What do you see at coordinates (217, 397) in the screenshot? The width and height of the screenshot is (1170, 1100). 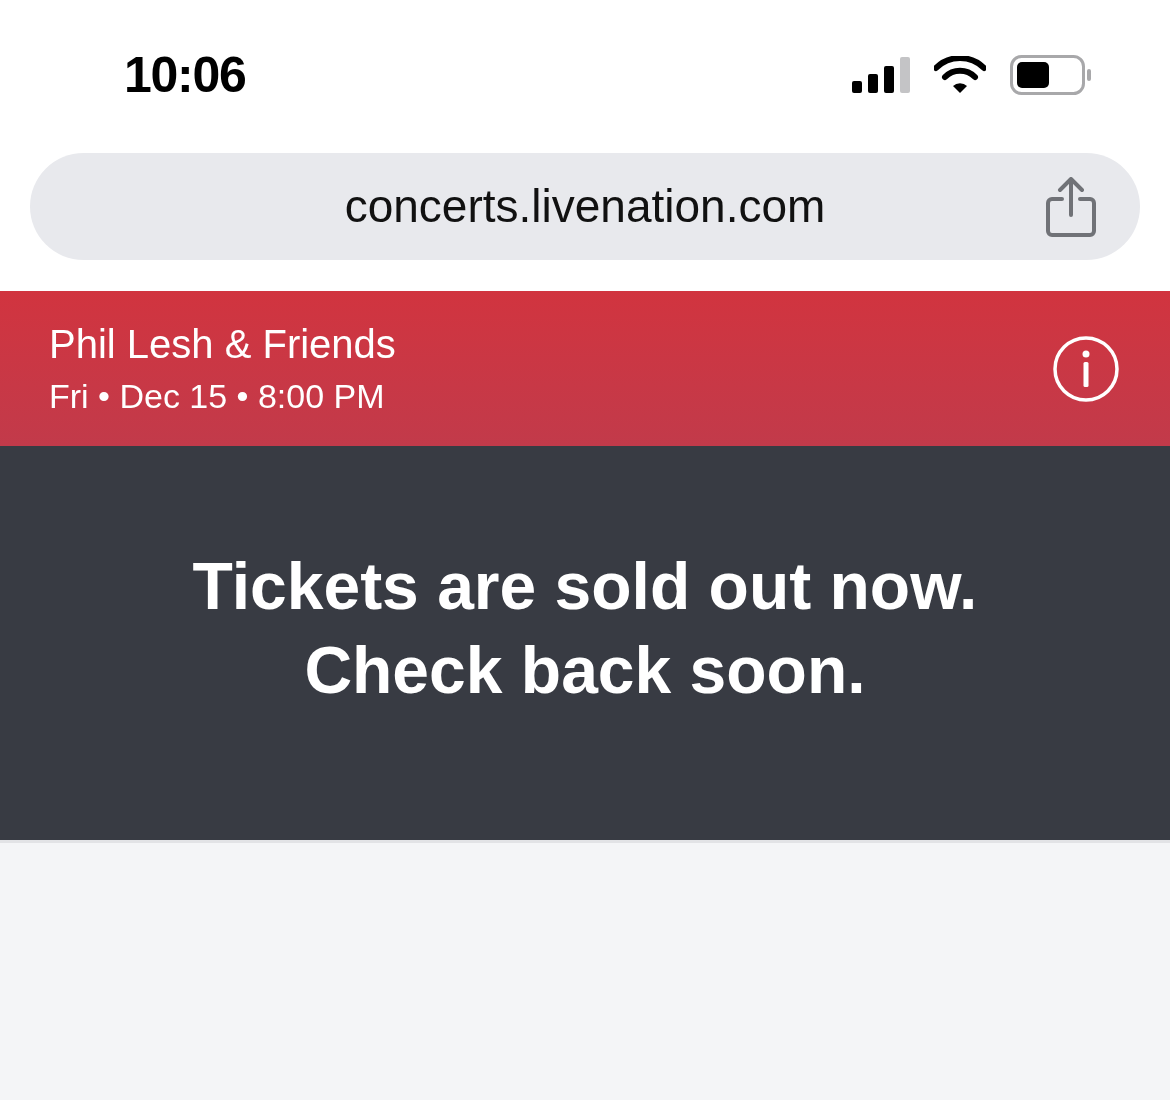 I see `event-date: Fri • Dec 15 • 8:00 PM` at bounding box center [217, 397].